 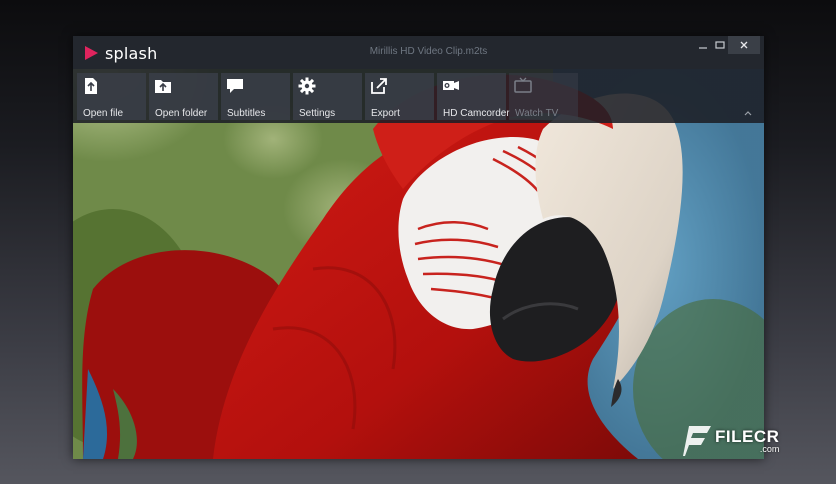 What do you see at coordinates (747, 436) in the screenshot?
I see `watermark-brand: FILECR` at bounding box center [747, 436].